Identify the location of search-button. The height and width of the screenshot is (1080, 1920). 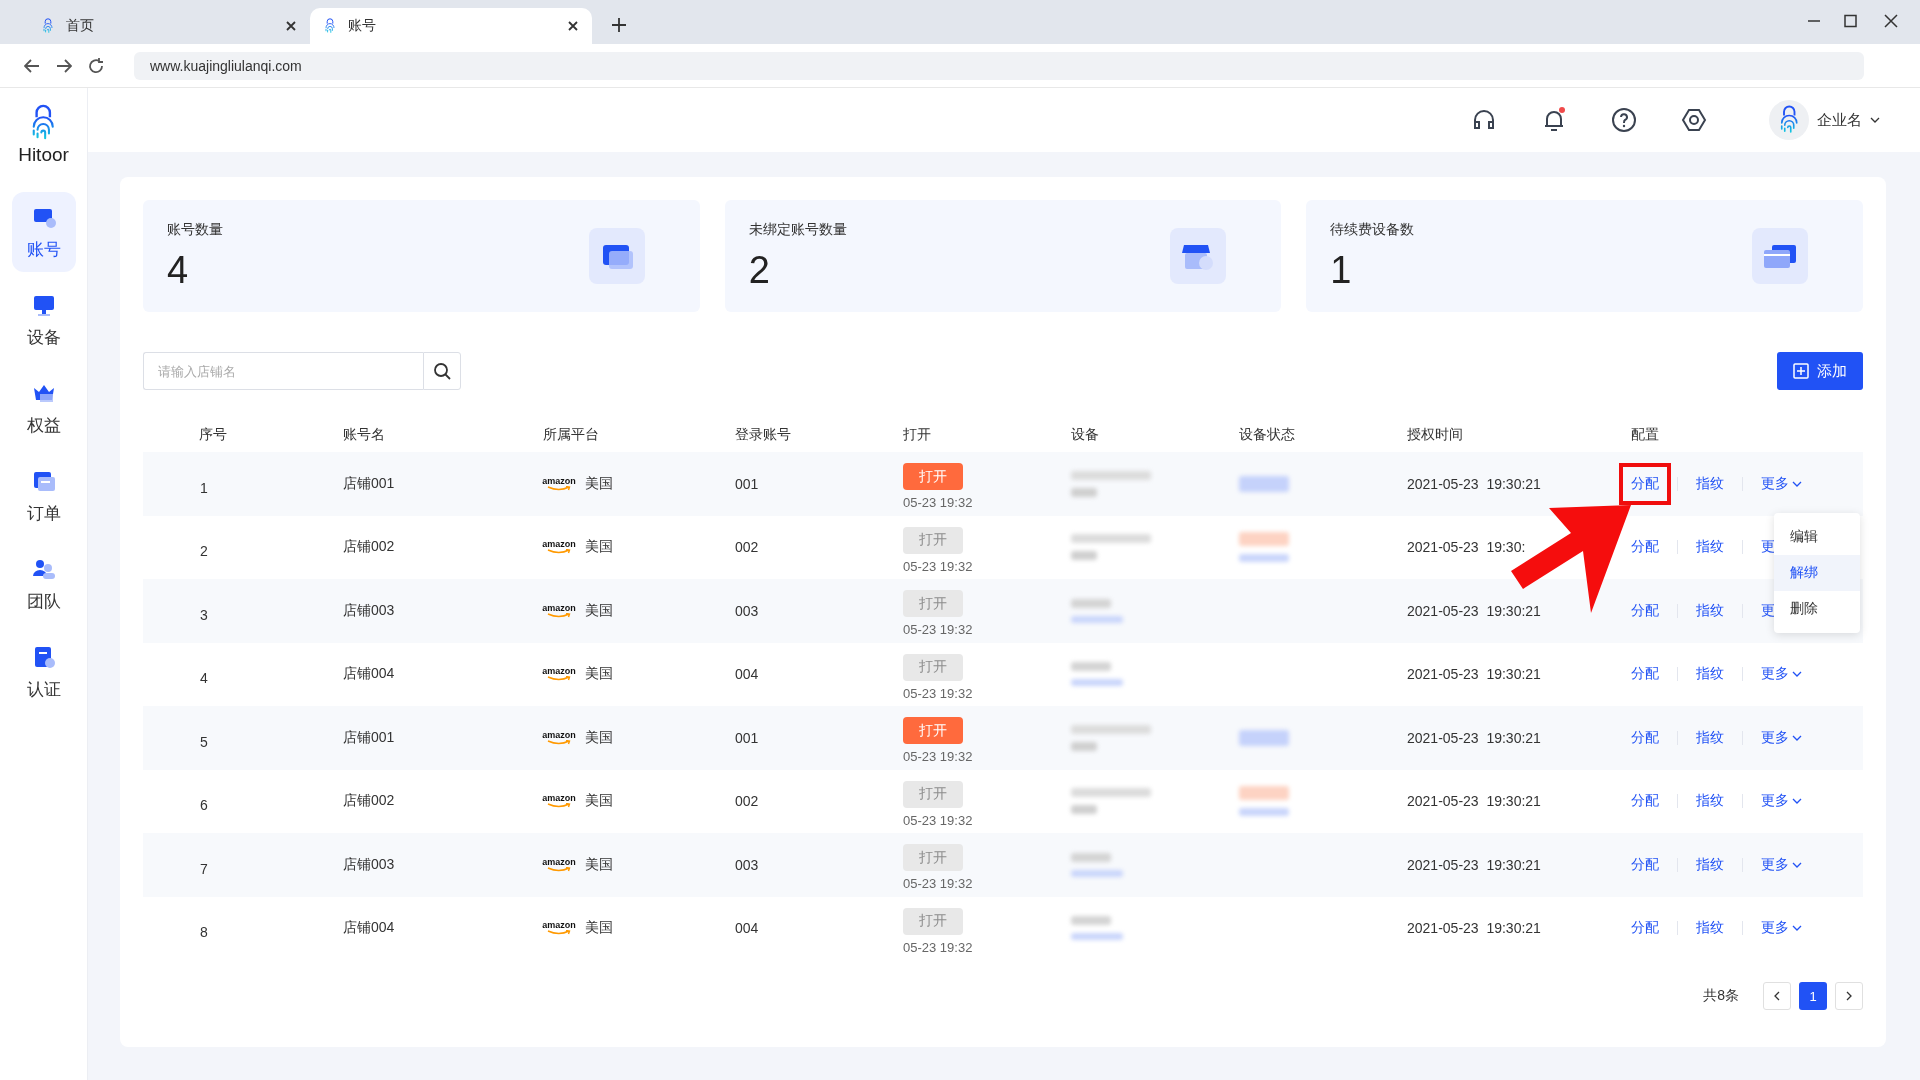
(442, 371).